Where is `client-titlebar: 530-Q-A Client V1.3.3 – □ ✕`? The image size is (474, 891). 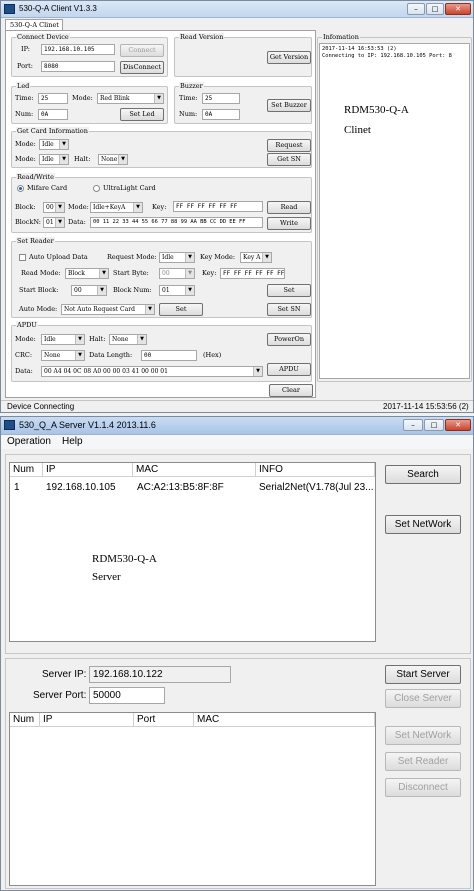 client-titlebar: 530-Q-A Client V1.3.3 – □ ✕ is located at coordinates (237, 9).